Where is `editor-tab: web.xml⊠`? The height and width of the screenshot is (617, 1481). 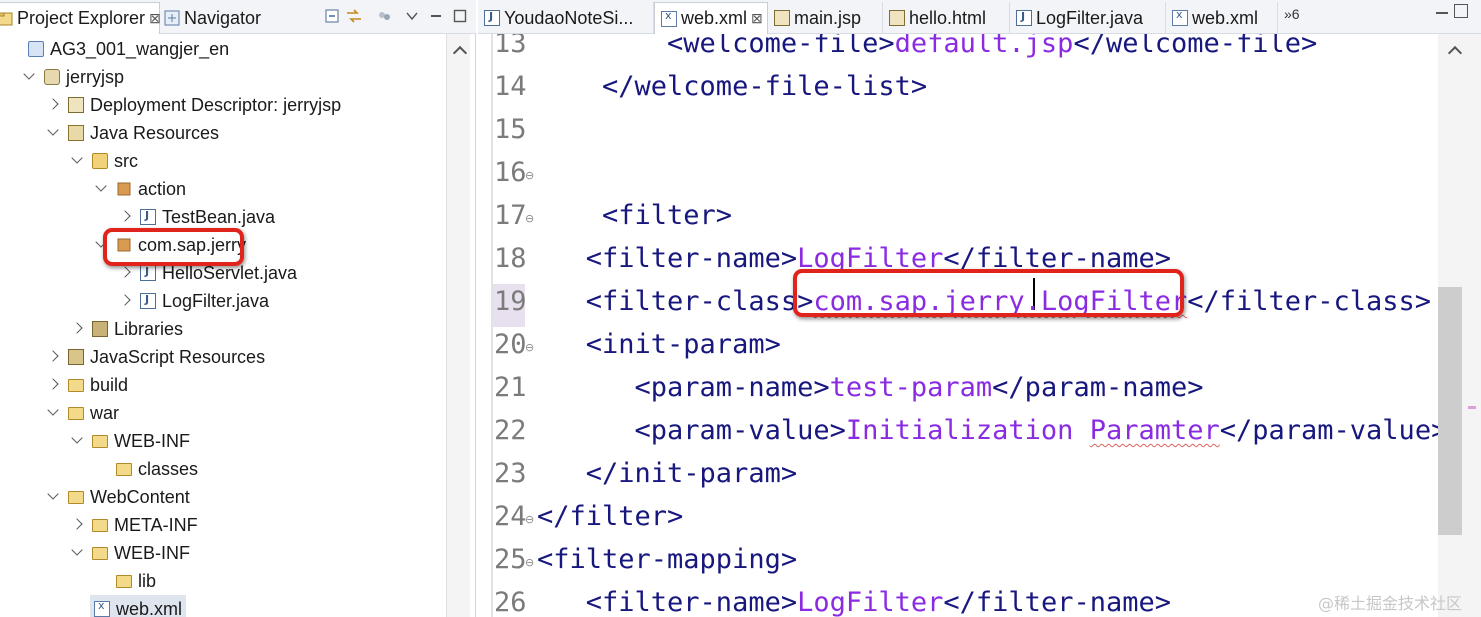
editor-tab: web.xml⊠ is located at coordinates (711, 18).